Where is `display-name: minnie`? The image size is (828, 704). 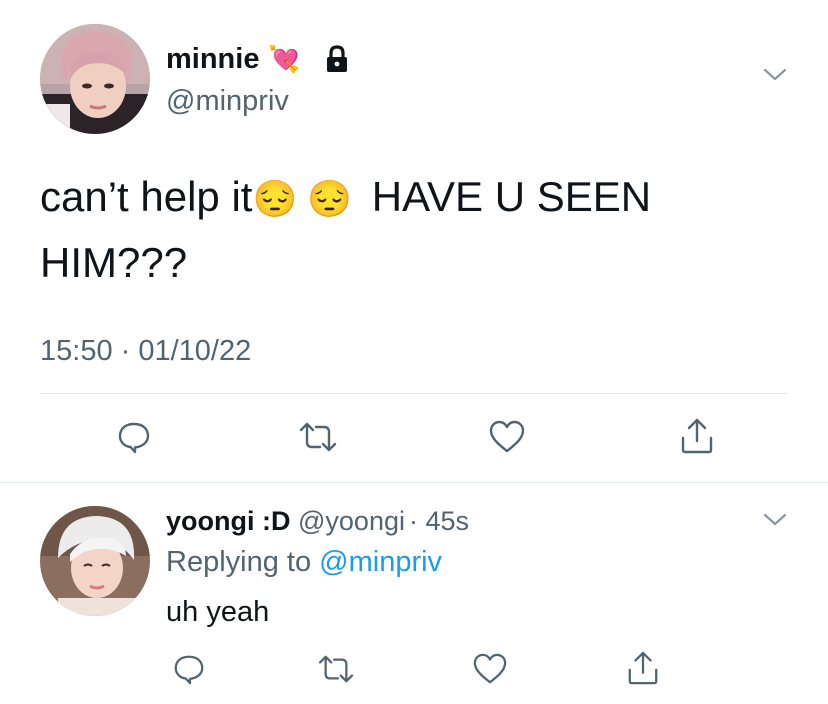 display-name: minnie is located at coordinates (212, 59).